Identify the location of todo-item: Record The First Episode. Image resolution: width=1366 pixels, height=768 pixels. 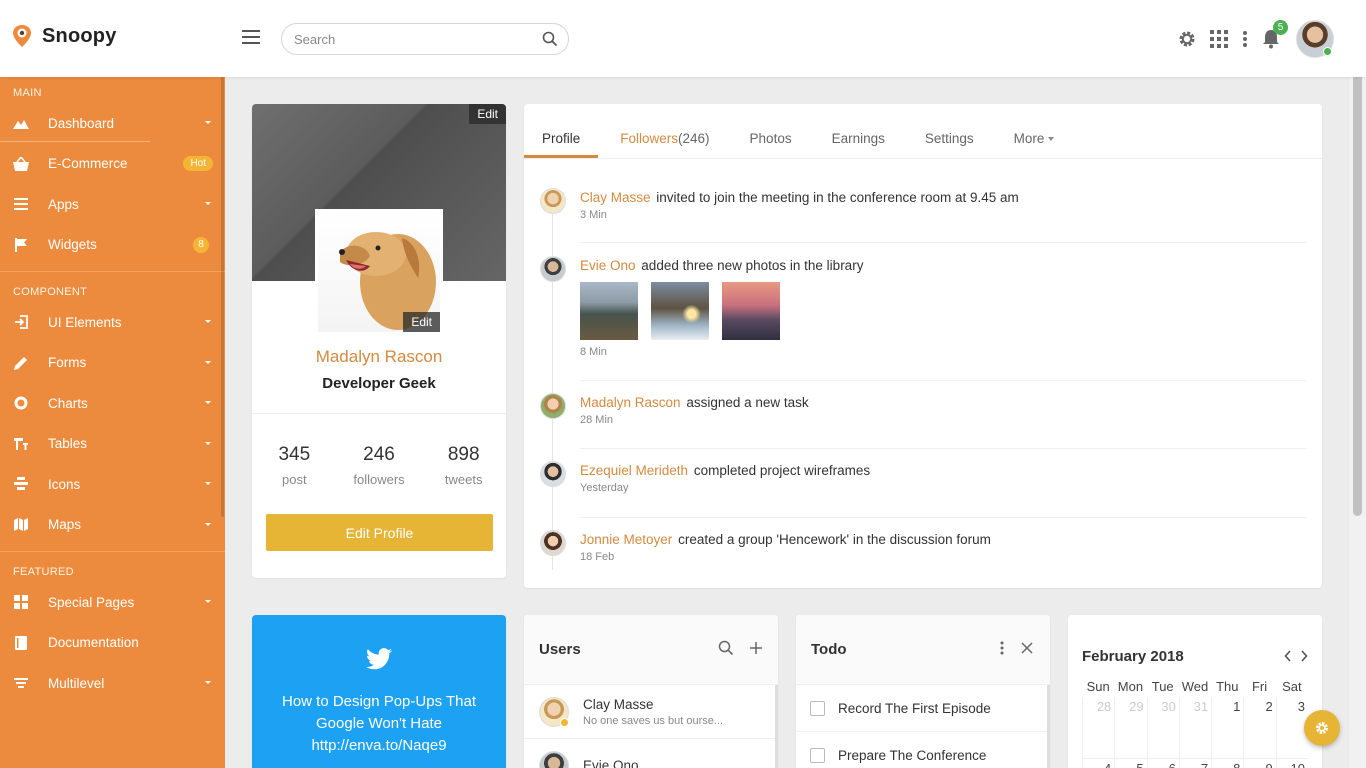
(923, 708).